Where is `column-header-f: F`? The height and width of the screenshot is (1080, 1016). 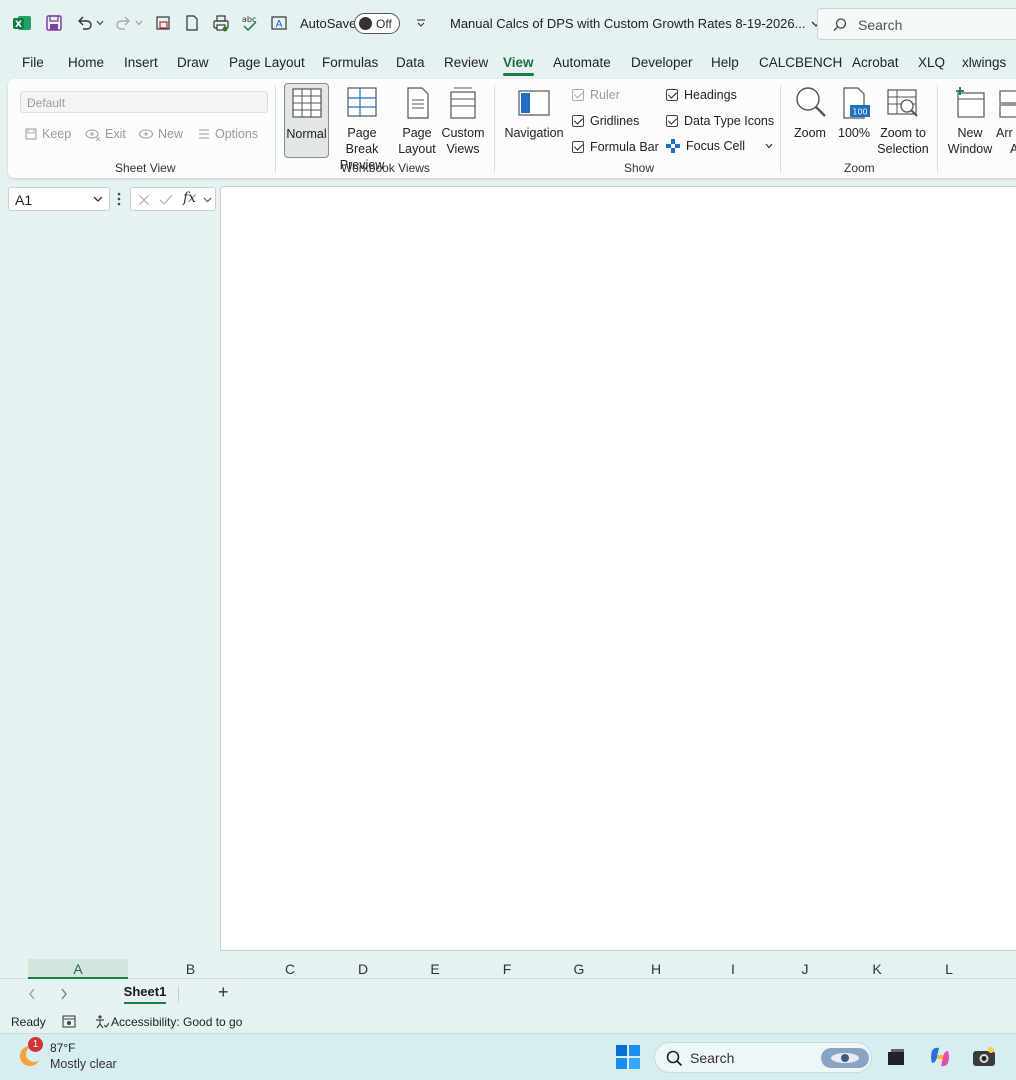
column-header-f: F is located at coordinates (507, 969).